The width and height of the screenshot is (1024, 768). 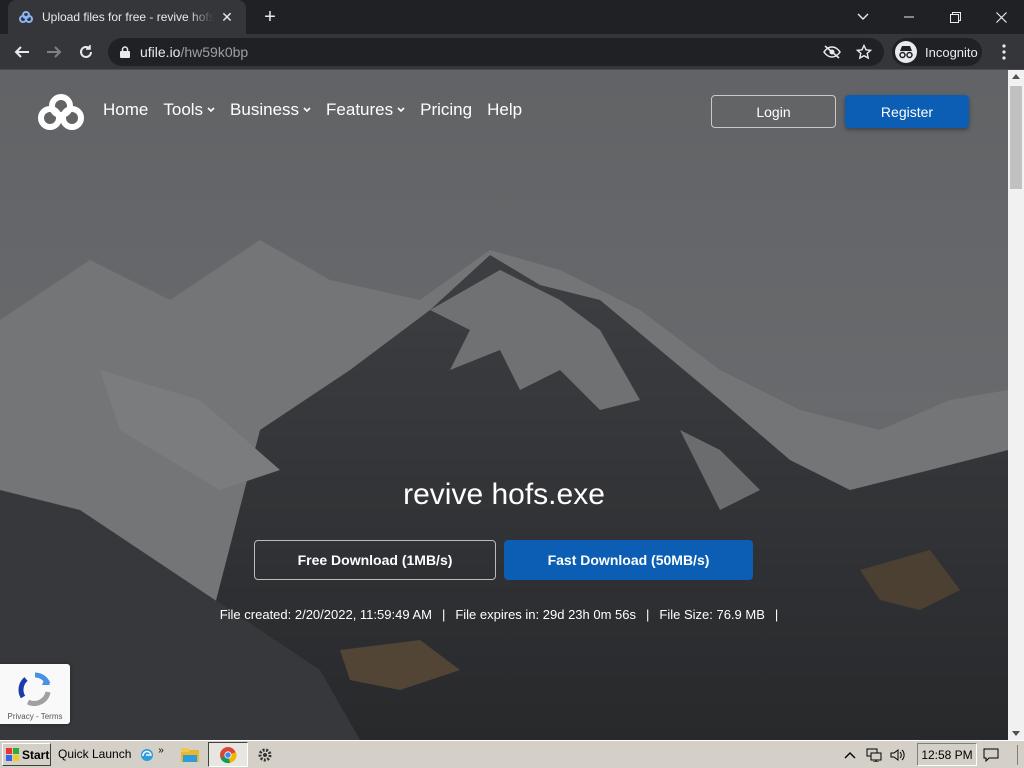 I want to click on incognito-icon, so click(x=906, y=52).